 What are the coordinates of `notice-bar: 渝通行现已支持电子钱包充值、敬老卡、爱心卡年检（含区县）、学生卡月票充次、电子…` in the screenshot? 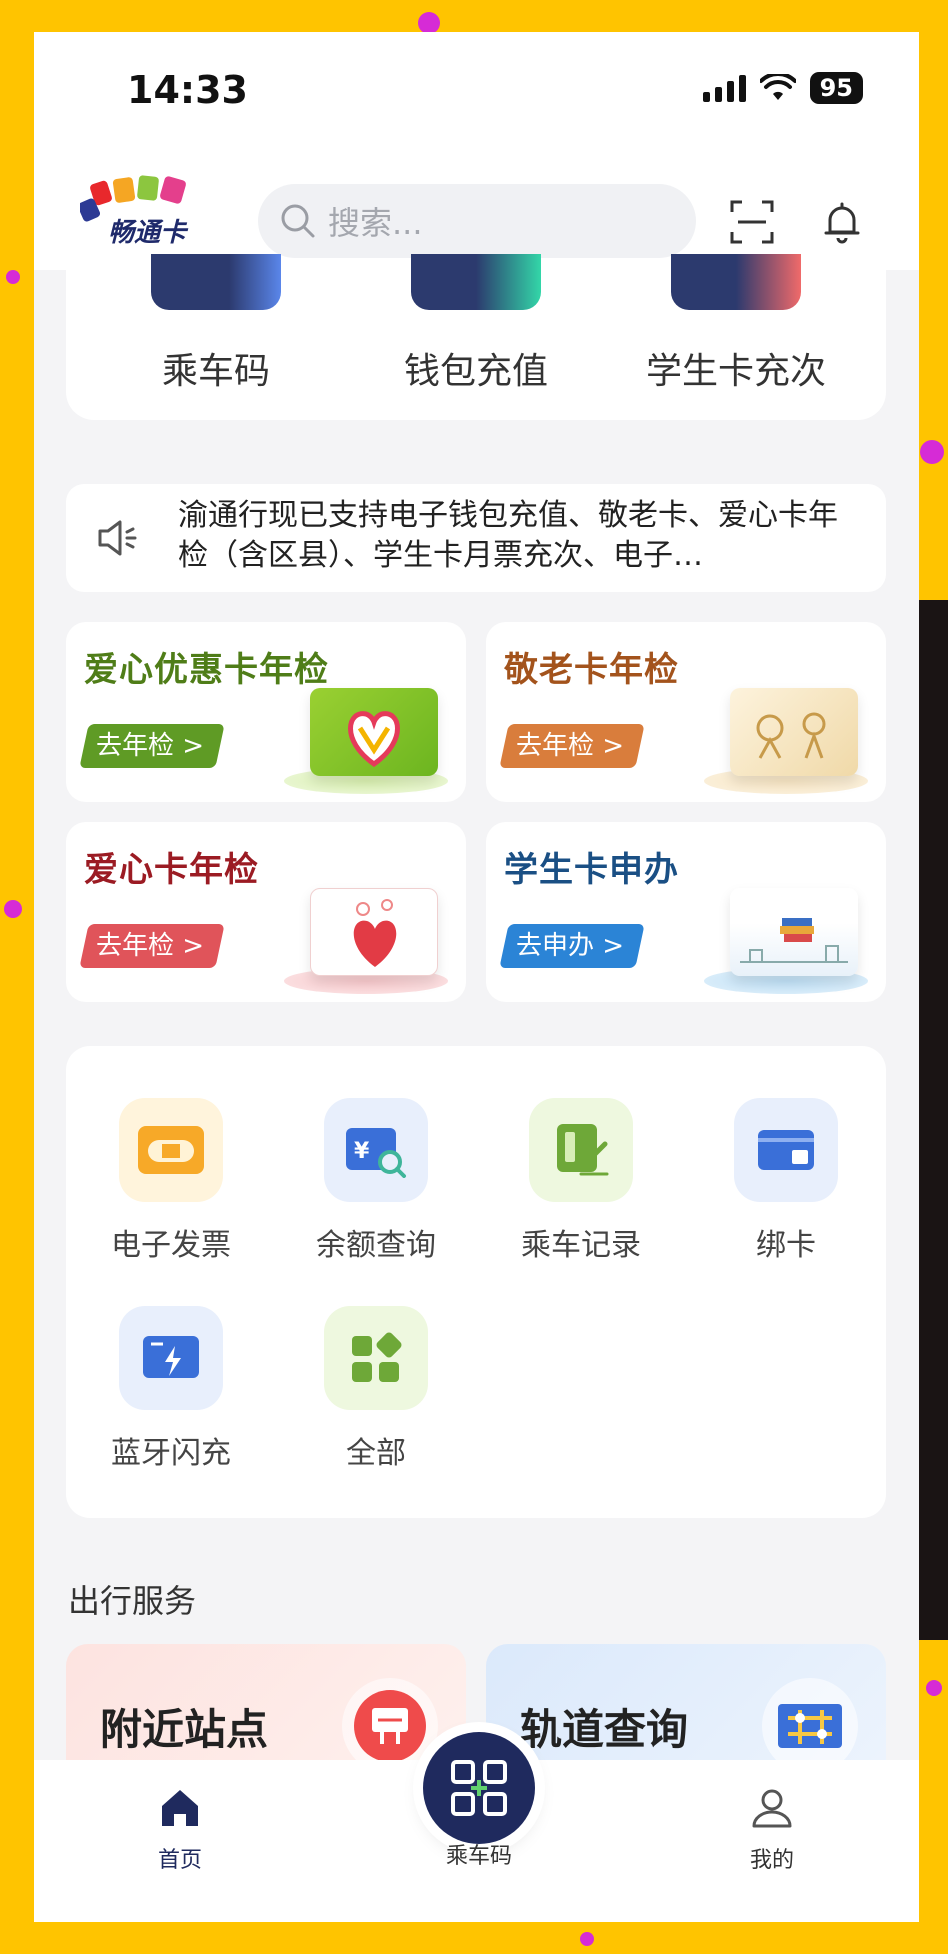 It's located at (476, 538).